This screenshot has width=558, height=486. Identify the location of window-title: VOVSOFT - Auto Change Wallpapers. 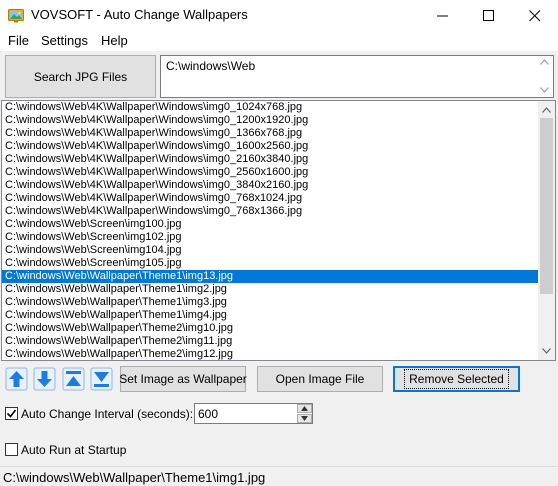
(139, 14).